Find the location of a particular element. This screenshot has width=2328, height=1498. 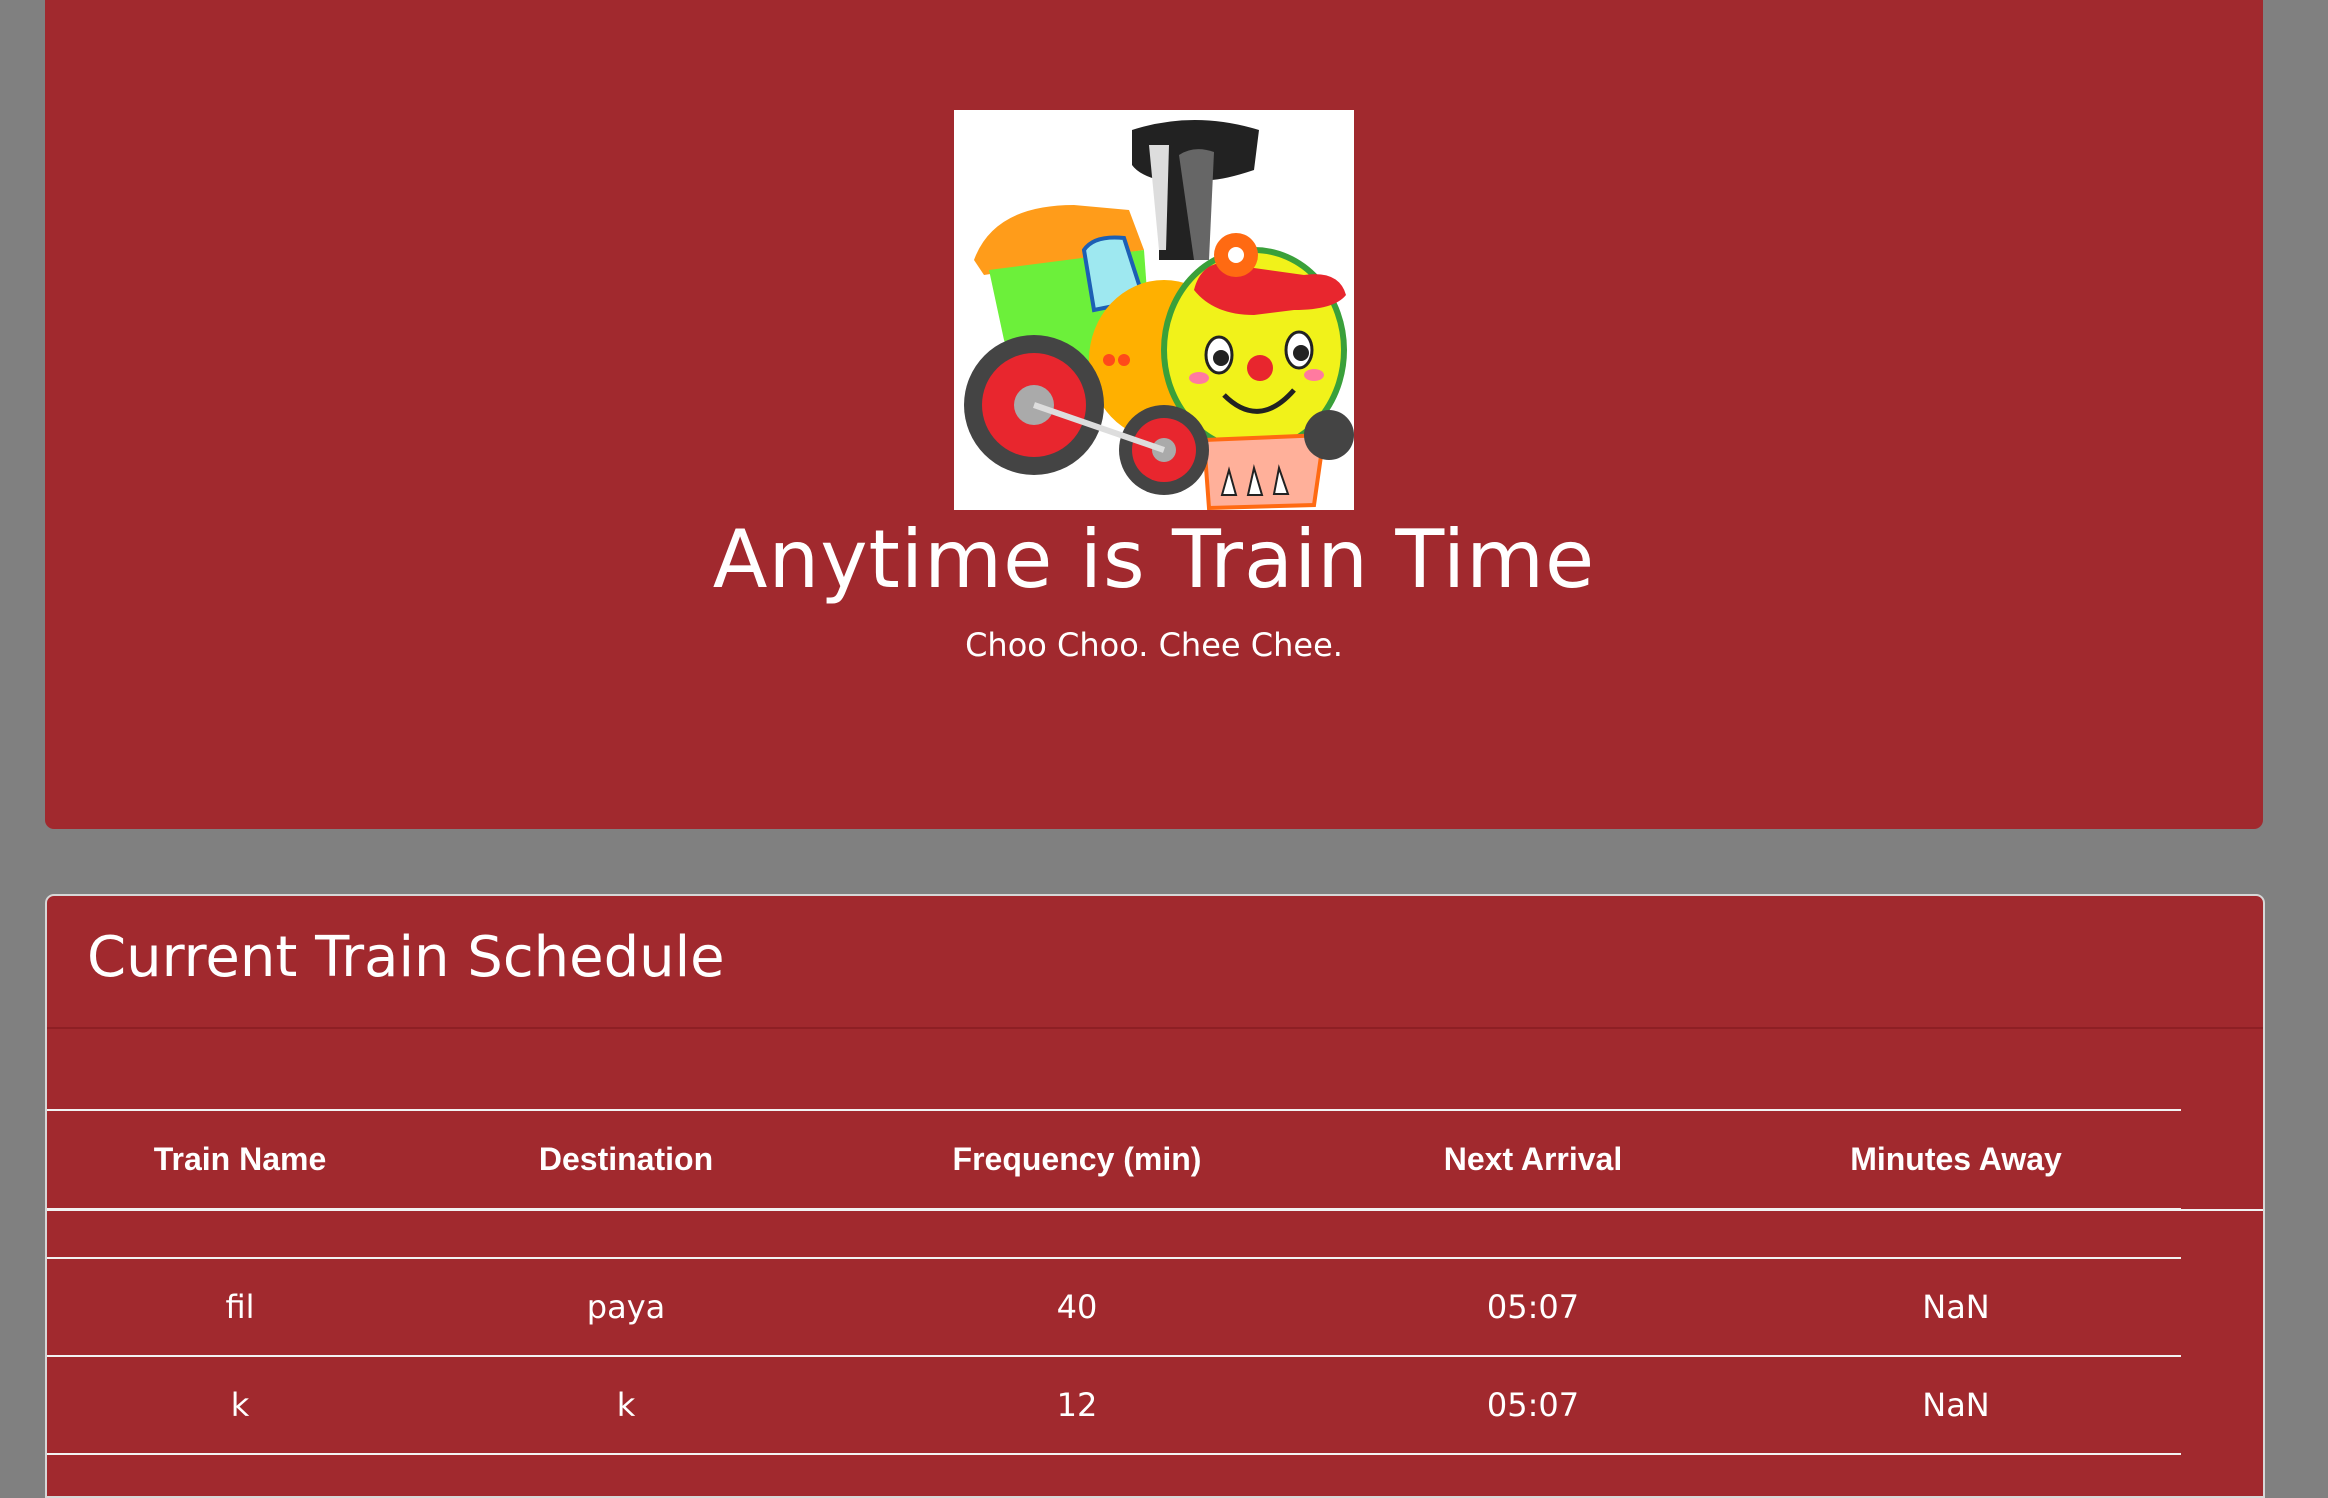

cell-frequency: 12 is located at coordinates (1077, 1405).